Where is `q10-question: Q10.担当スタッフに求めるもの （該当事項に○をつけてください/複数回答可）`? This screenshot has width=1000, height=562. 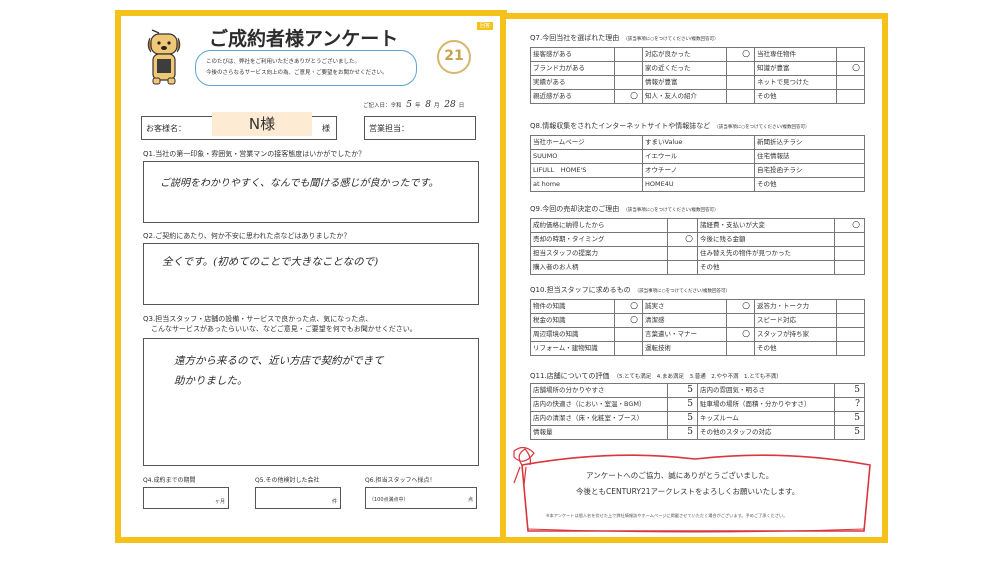 q10-question: Q10.担当スタッフに求めるもの （該当事項に○をつけてください/複数回答可） is located at coordinates (630, 290).